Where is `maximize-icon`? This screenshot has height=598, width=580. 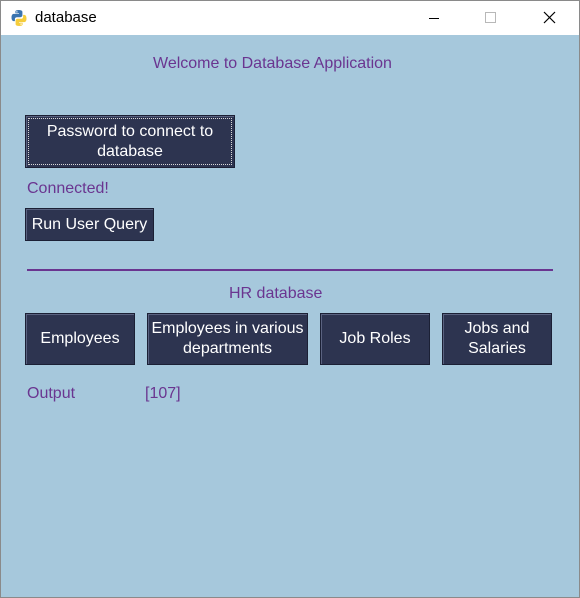
maximize-icon is located at coordinates (490, 17).